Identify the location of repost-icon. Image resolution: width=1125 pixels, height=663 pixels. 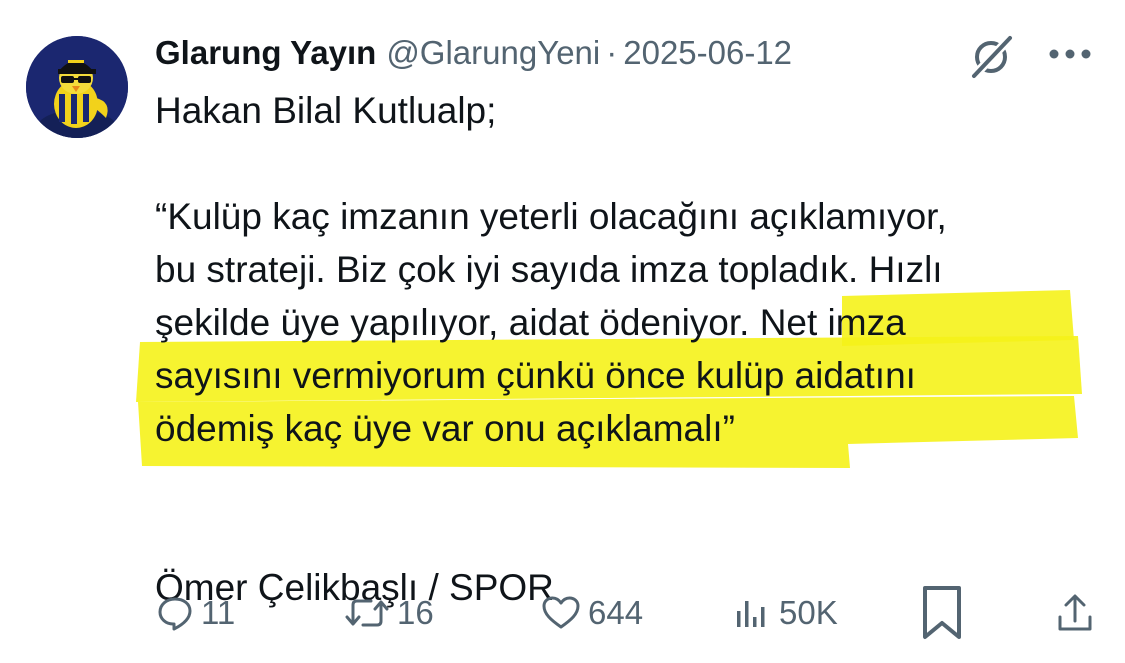
(367, 613).